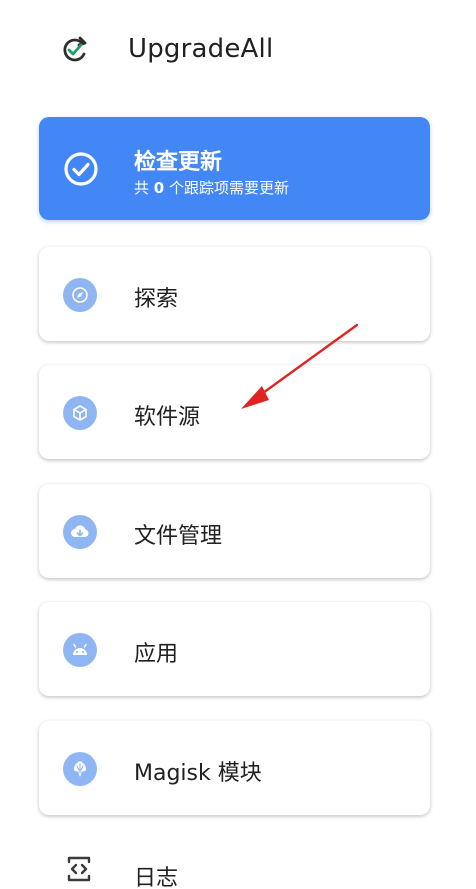 This screenshot has height=889, width=476. What do you see at coordinates (234, 294) in the screenshot?
I see `menu-item-explore: 探索` at bounding box center [234, 294].